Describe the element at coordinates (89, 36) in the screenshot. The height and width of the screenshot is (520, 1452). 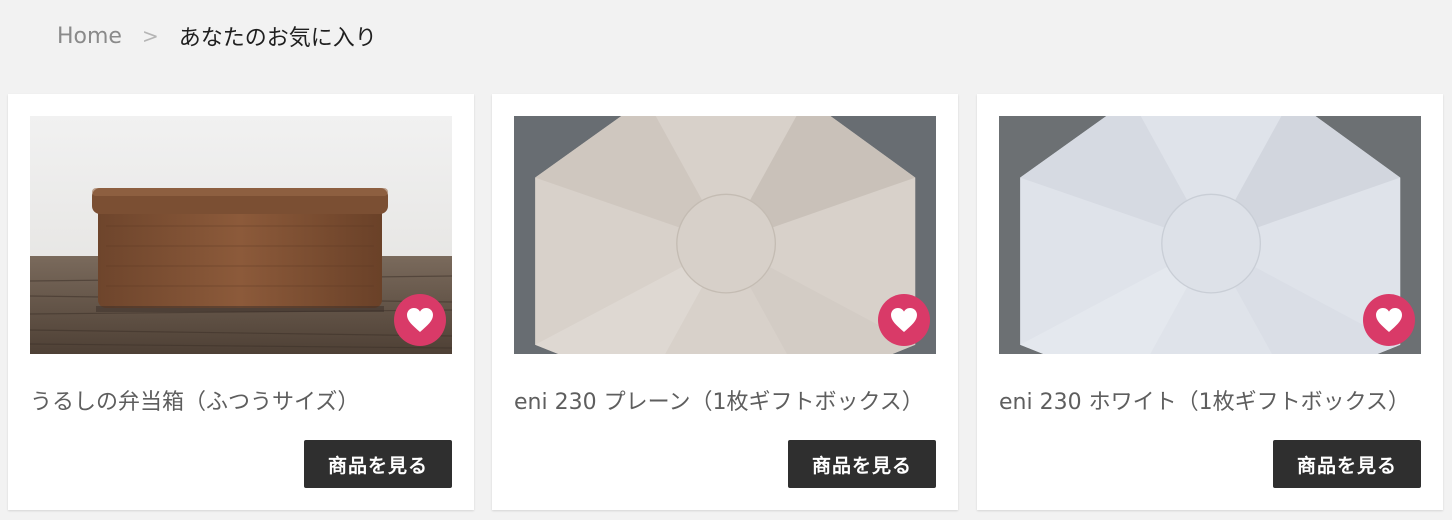
I see `breadcrumb-home-link: Home` at that location.